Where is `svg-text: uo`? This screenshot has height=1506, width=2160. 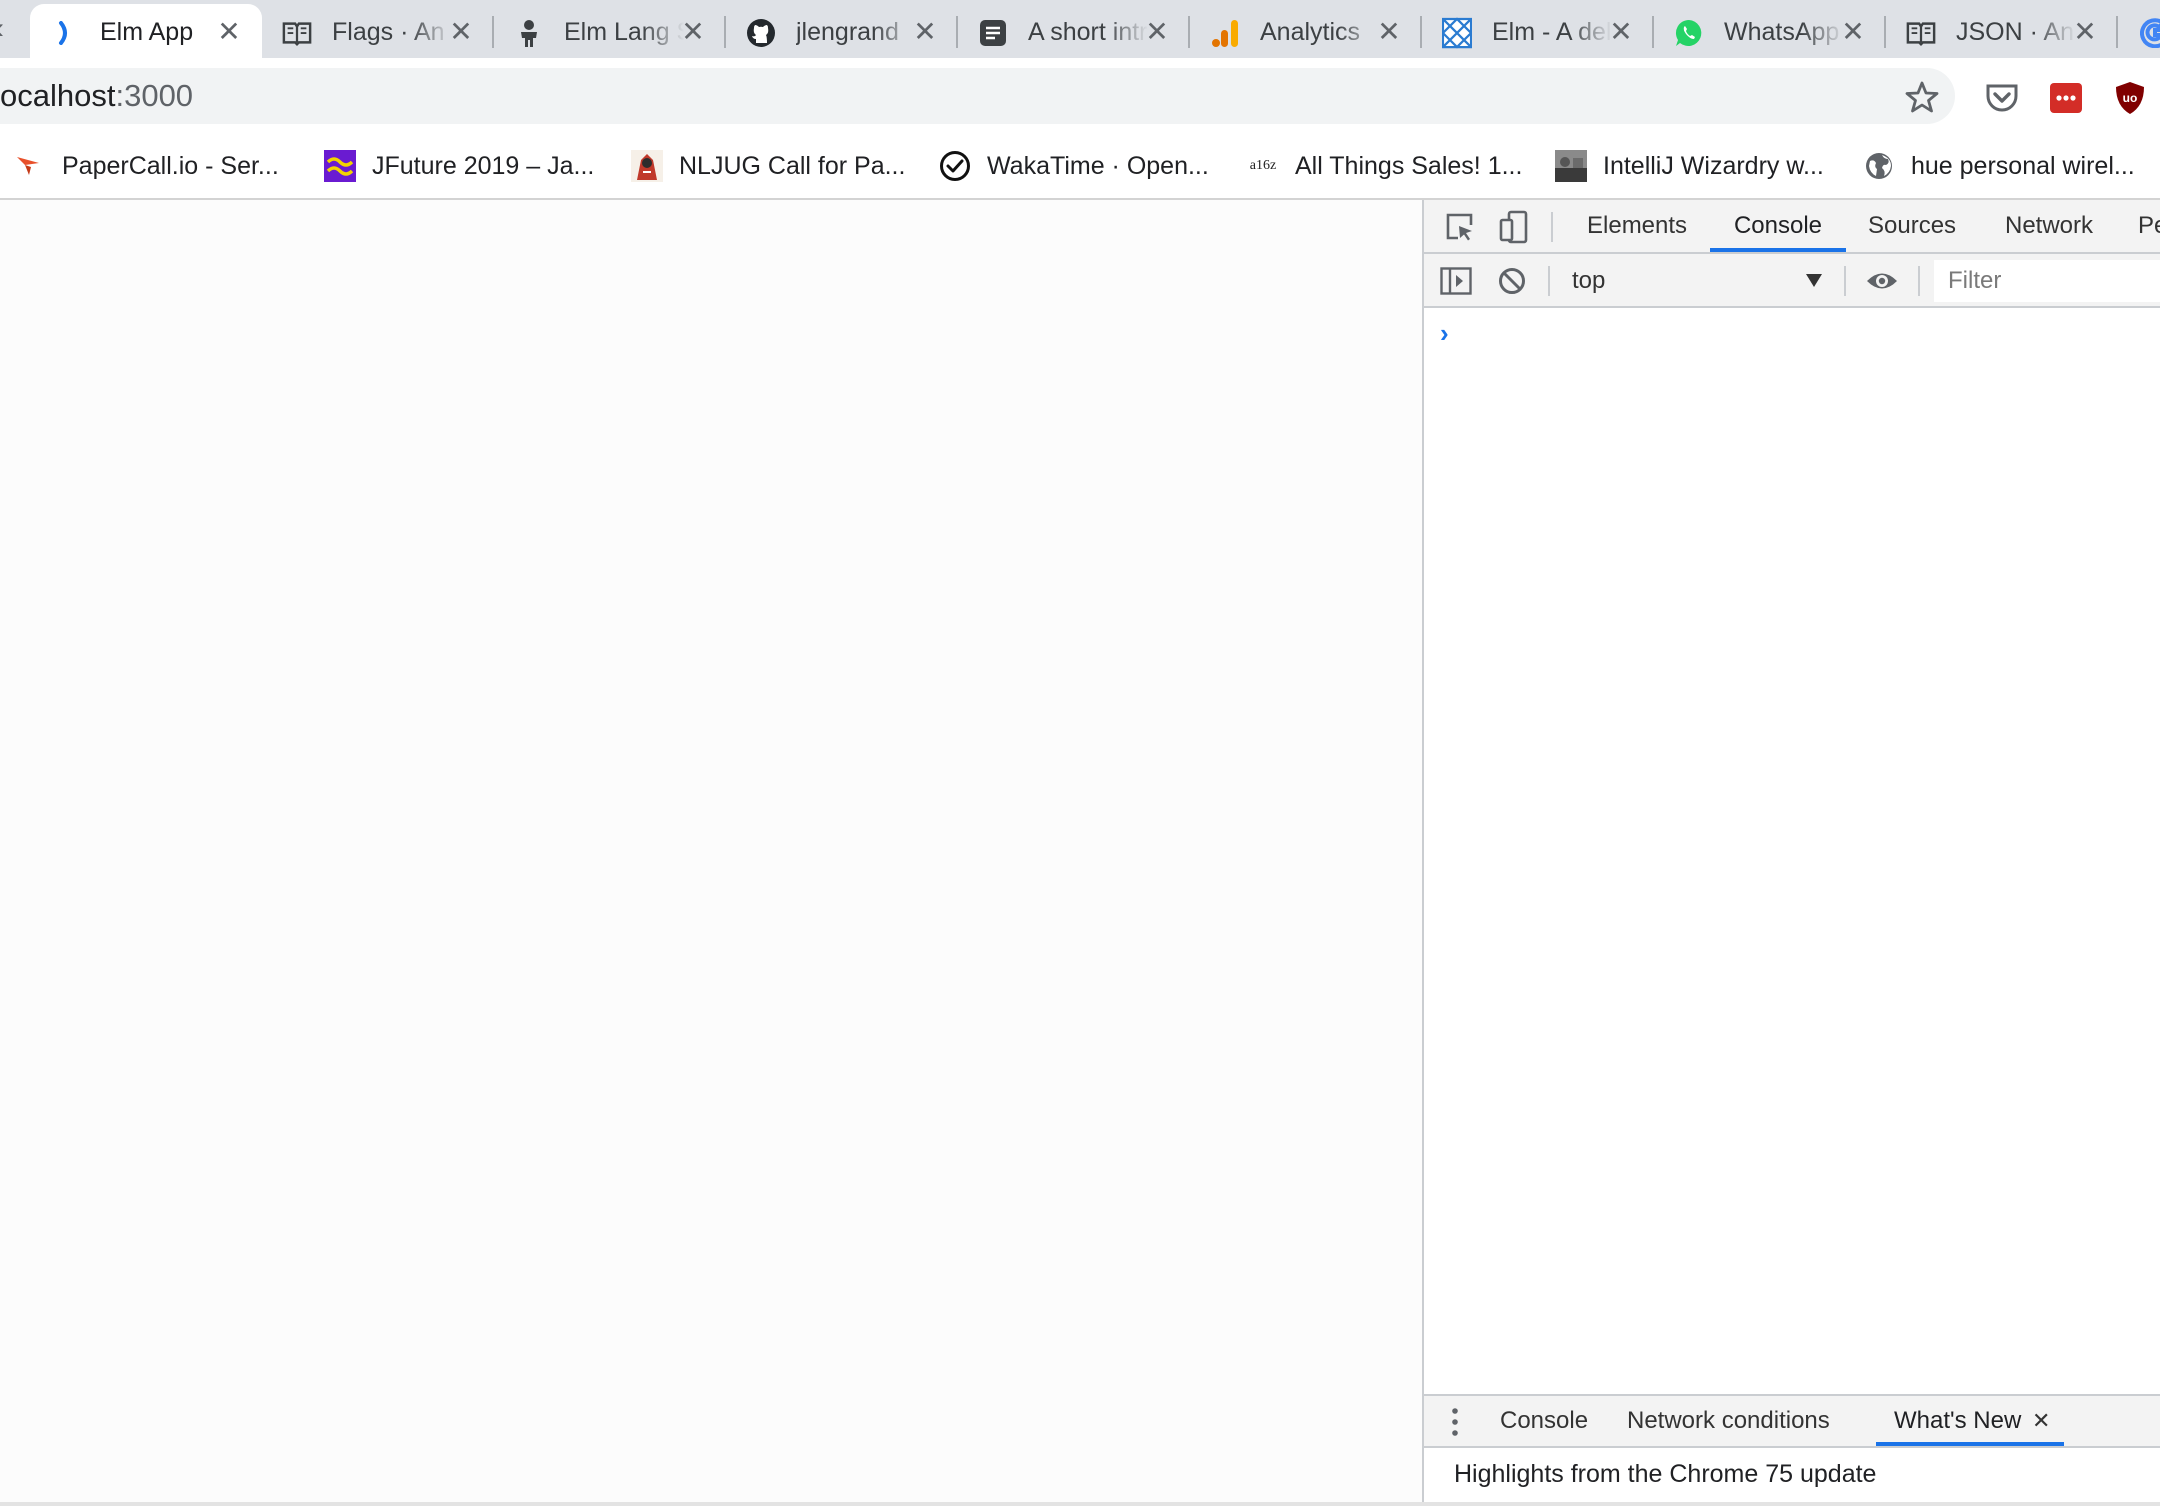 svg-text: uo is located at coordinates (2130, 98).